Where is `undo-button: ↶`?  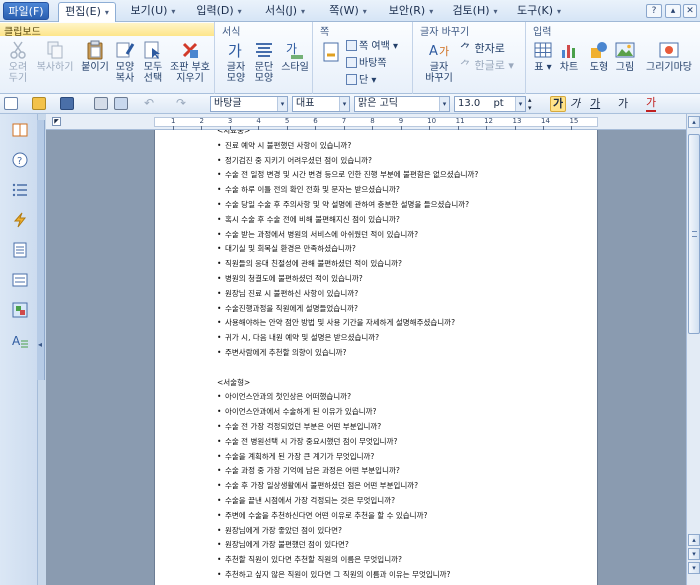 undo-button: ↶ is located at coordinates (151, 104).